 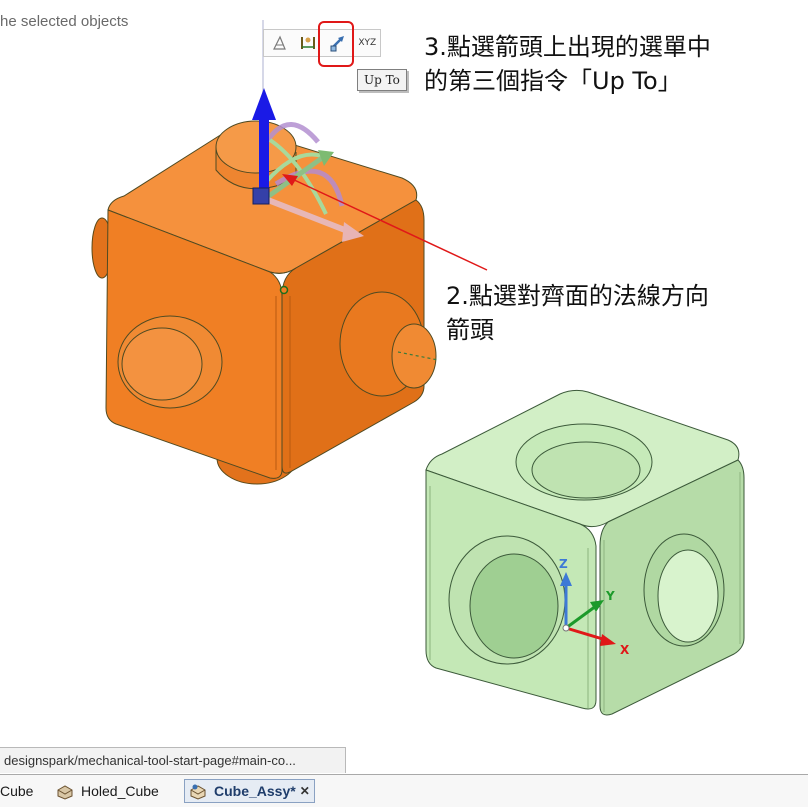 I want to click on tab-holed-cube: Holed_Cube, so click(x=107, y=791).